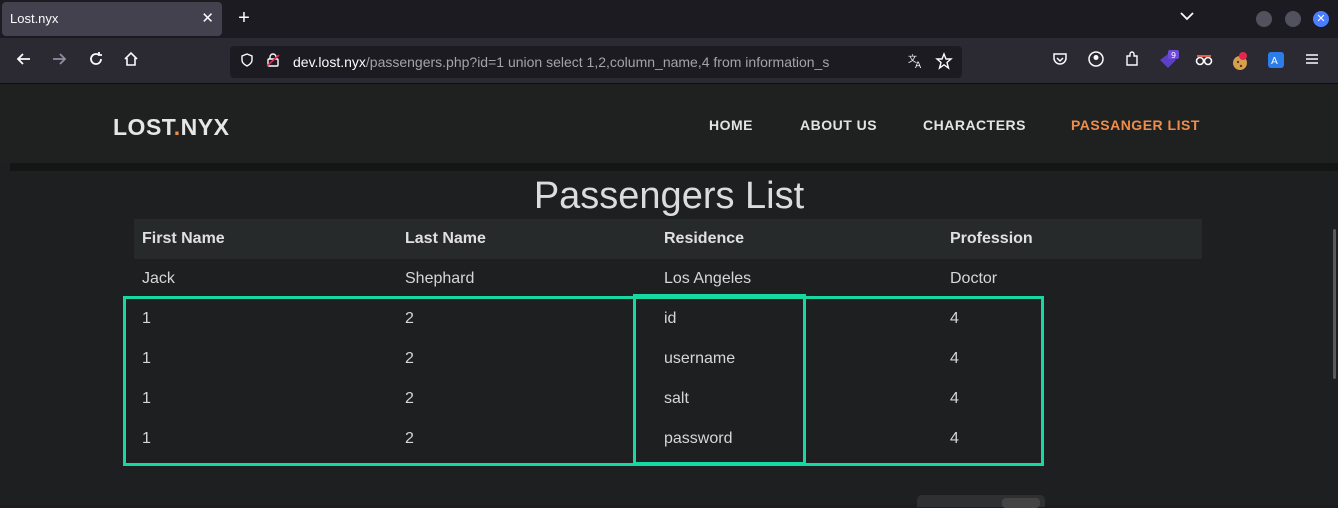 Image resolution: width=1338 pixels, height=508 pixels. I want to click on menu-hamburger-icon, so click(1312, 61).